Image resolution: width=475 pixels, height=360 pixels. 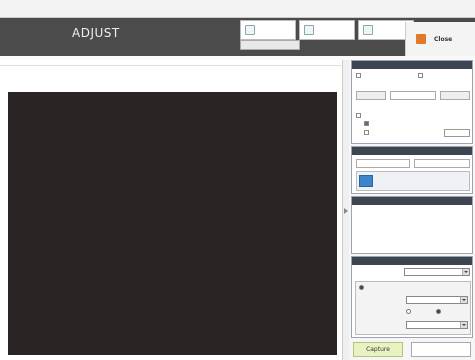 I want to click on close-icon, so click(x=421, y=39).